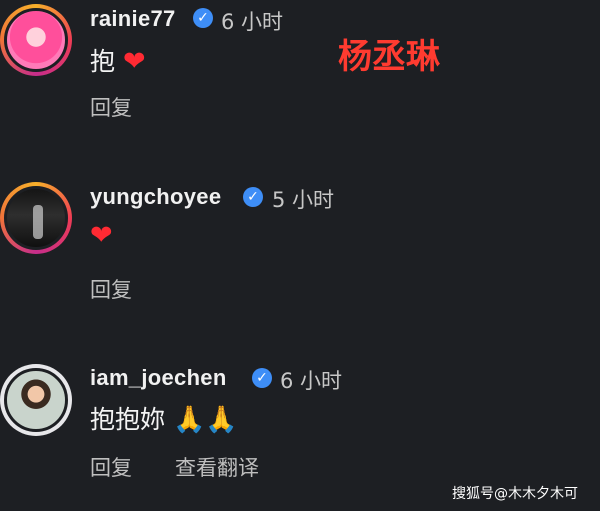 The width and height of the screenshot is (600, 511). I want to click on comment-text-body: 抱抱妳, so click(128, 419).